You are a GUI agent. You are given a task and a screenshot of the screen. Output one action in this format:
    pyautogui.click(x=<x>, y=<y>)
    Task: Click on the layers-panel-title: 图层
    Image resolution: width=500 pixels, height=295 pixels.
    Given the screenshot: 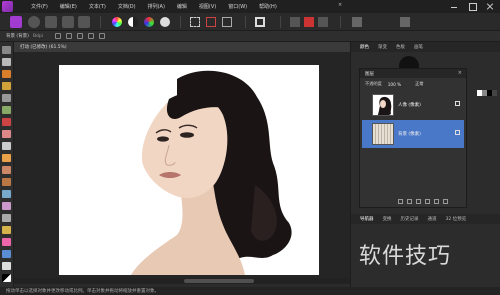 What is the action you would take?
    pyautogui.click(x=369, y=74)
    